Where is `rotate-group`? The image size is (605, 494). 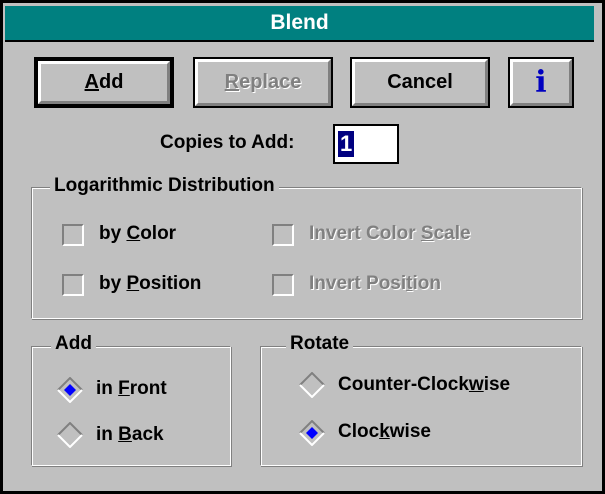 rotate-group is located at coordinates (421, 406).